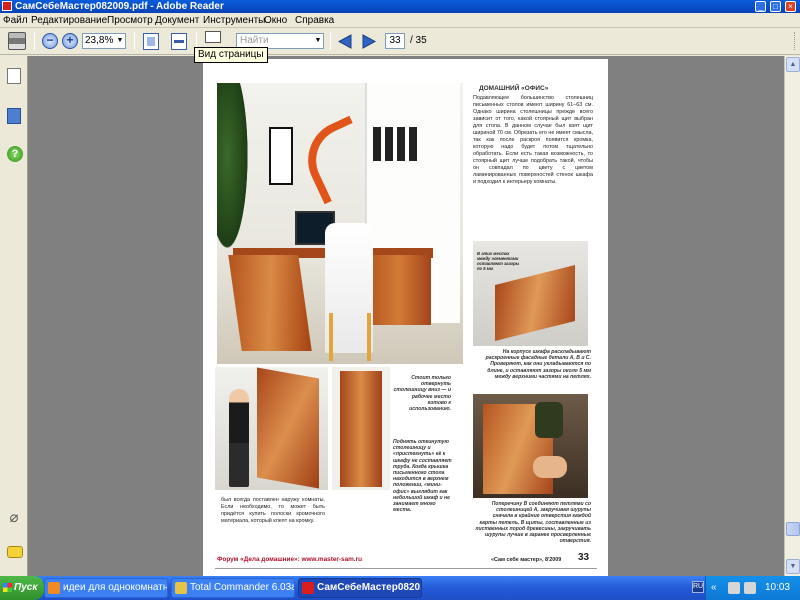 Image resolution: width=800 pixels, height=600 pixels. What do you see at coordinates (181, 588) in the screenshot?
I see `total-commander-icon` at bounding box center [181, 588].